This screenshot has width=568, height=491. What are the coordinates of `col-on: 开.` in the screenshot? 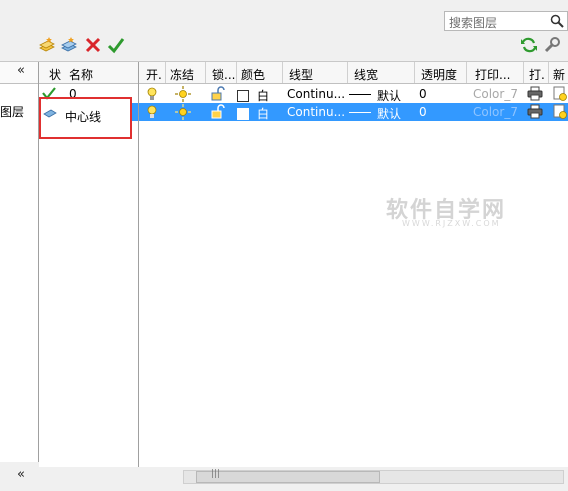 It's located at (154, 74).